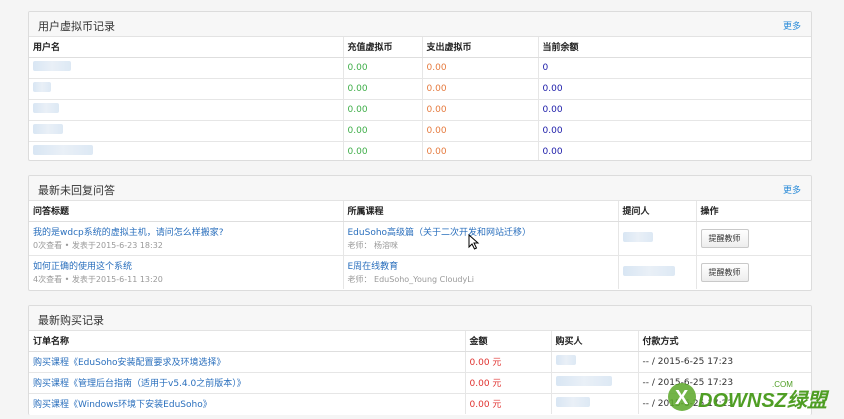 This screenshot has width=844, height=419. What do you see at coordinates (129, 363) in the screenshot?
I see `order-link: 购买课程《EduSoho安装配置要求及环境选择》` at bounding box center [129, 363].